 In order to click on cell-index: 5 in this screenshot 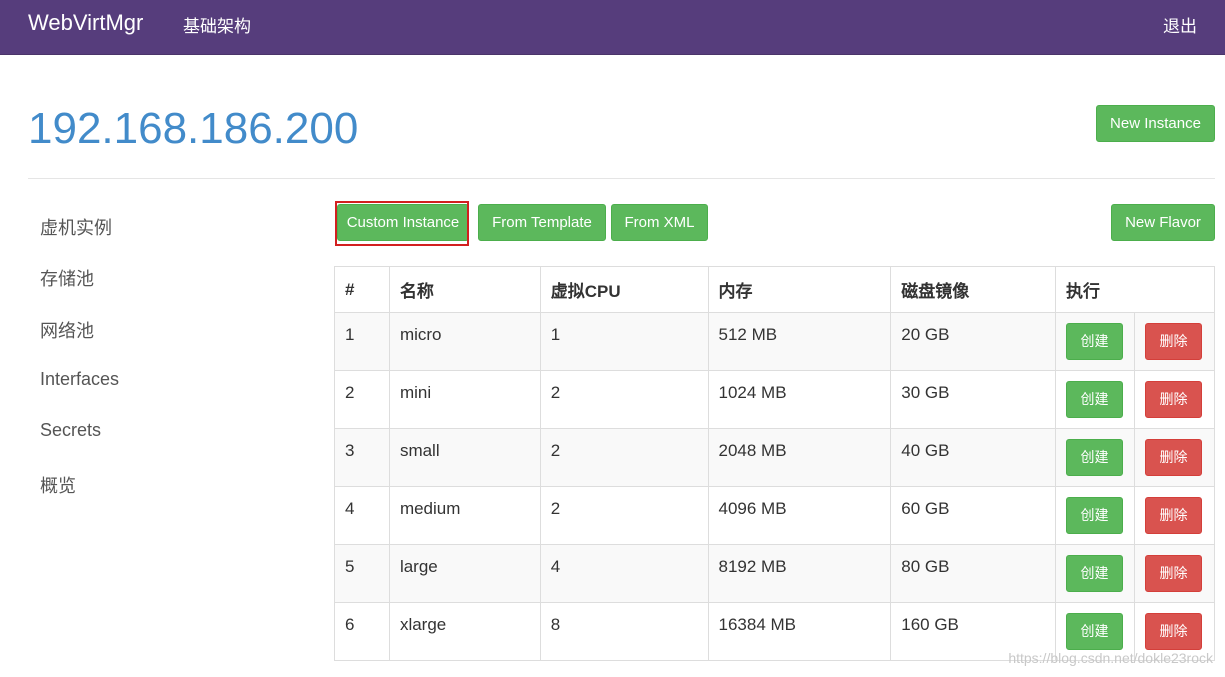, I will do `click(362, 573)`.